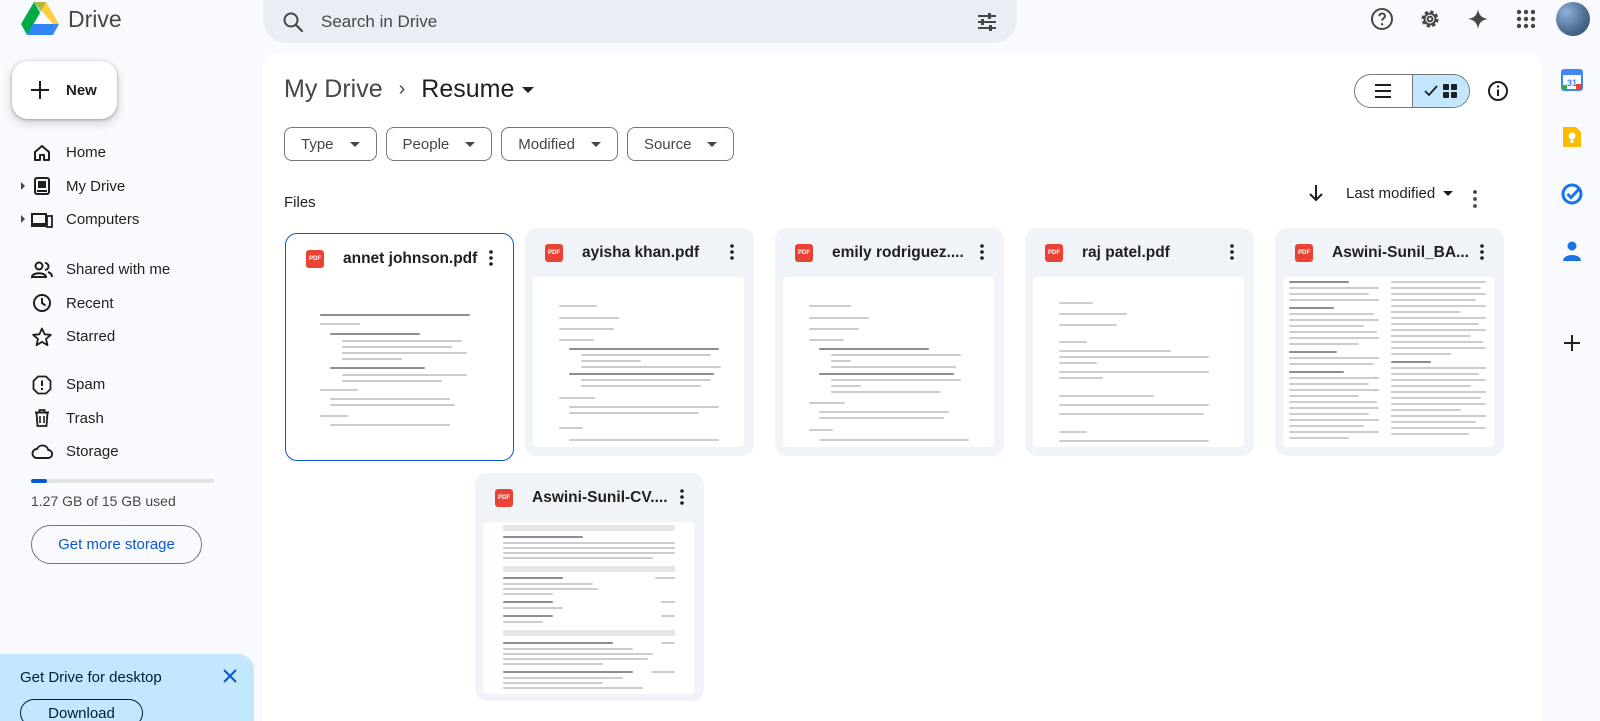  Describe the element at coordinates (467, 89) in the screenshot. I see `breadcrumb-current: Resume` at that location.